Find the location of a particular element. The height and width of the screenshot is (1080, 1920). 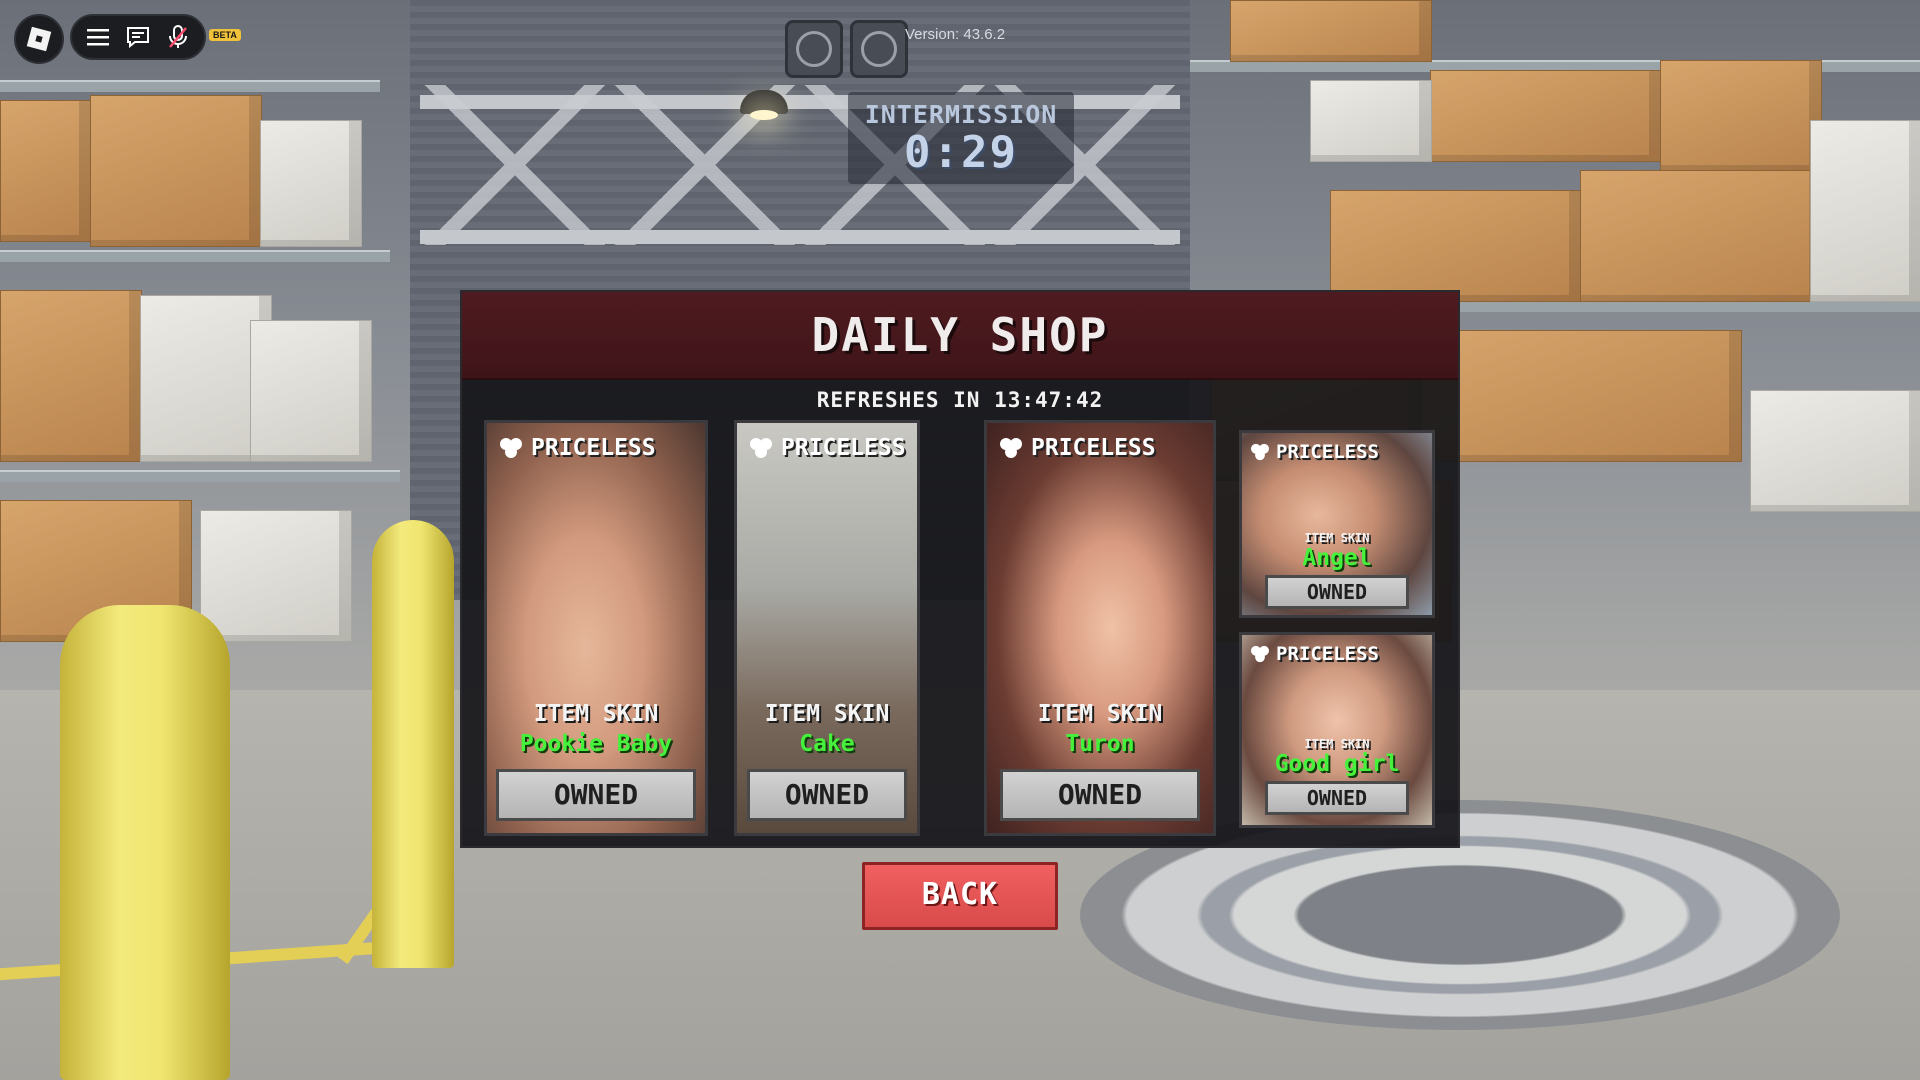

item-name: Angel is located at coordinates (1337, 558).